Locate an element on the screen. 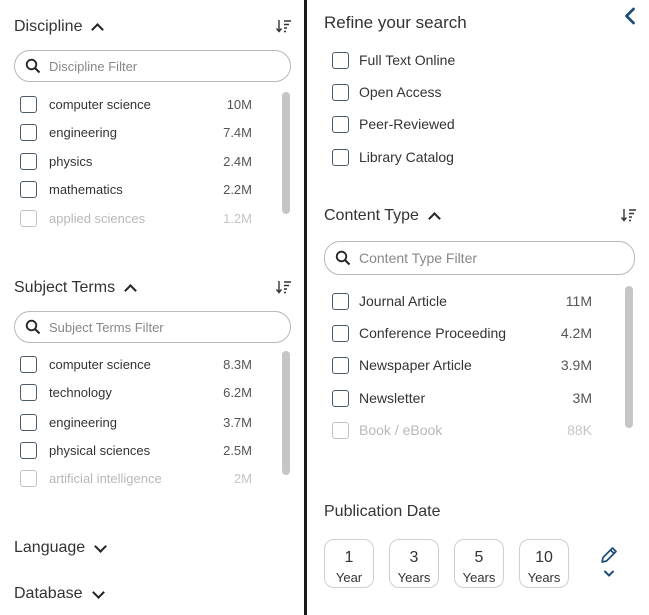  pencil-icon is located at coordinates (609, 555).